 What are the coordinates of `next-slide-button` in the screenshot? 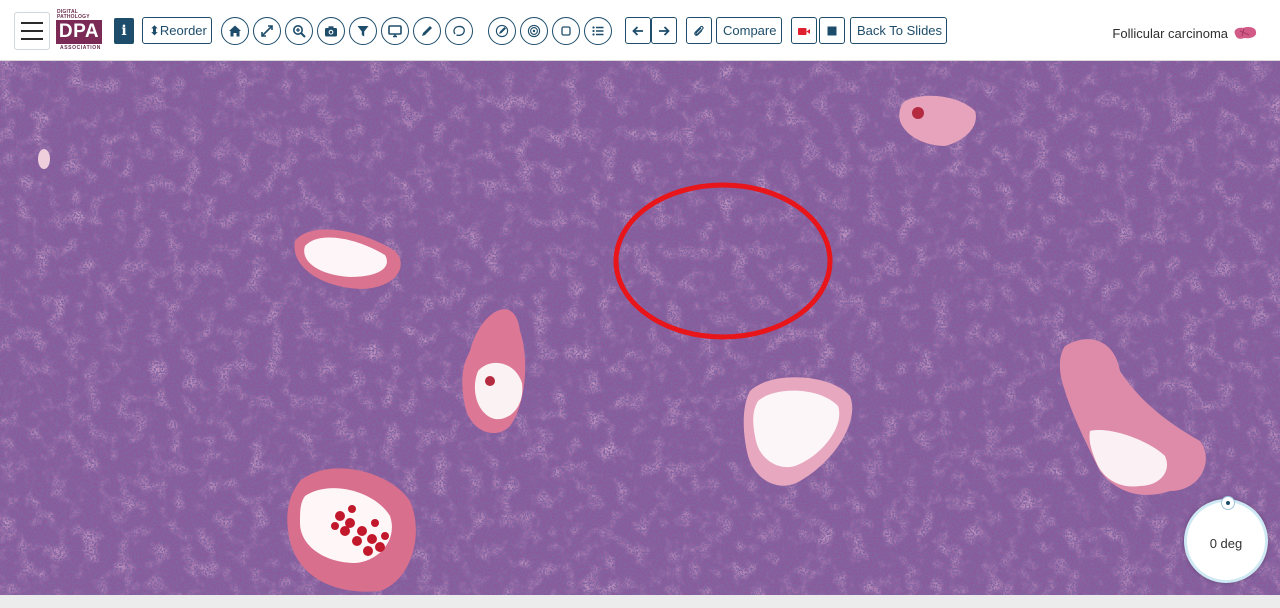 It's located at (664, 30).